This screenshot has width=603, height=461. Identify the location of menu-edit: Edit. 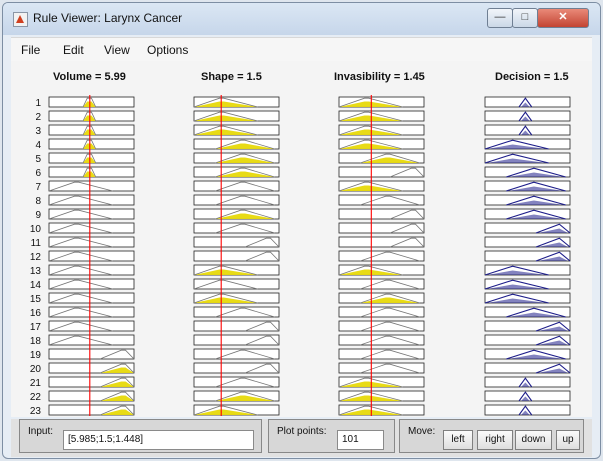
(73, 50).